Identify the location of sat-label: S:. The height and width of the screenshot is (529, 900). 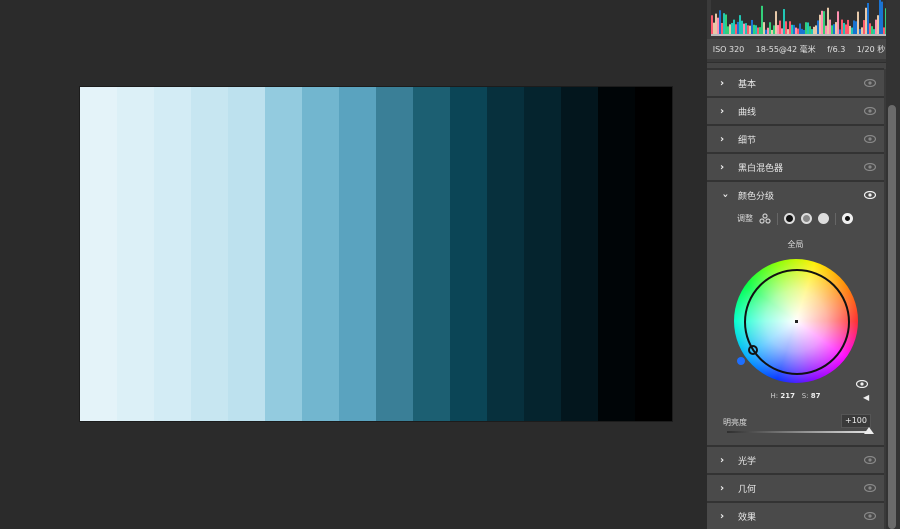
(805, 396).